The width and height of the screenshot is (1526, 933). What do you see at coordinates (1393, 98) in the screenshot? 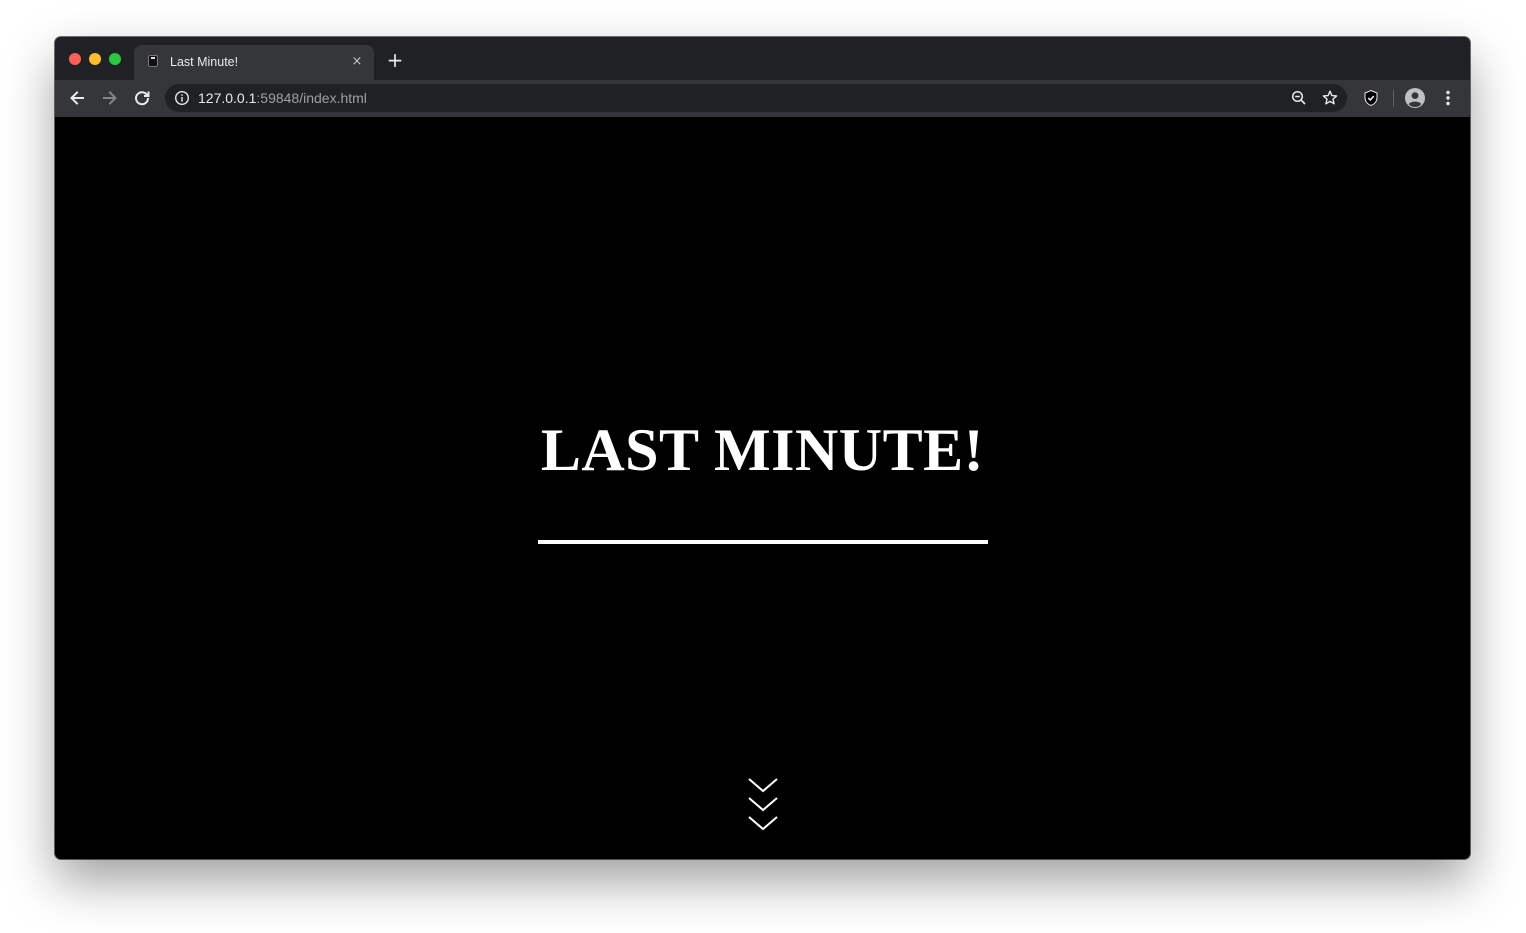
I see `toolbar-separator` at bounding box center [1393, 98].